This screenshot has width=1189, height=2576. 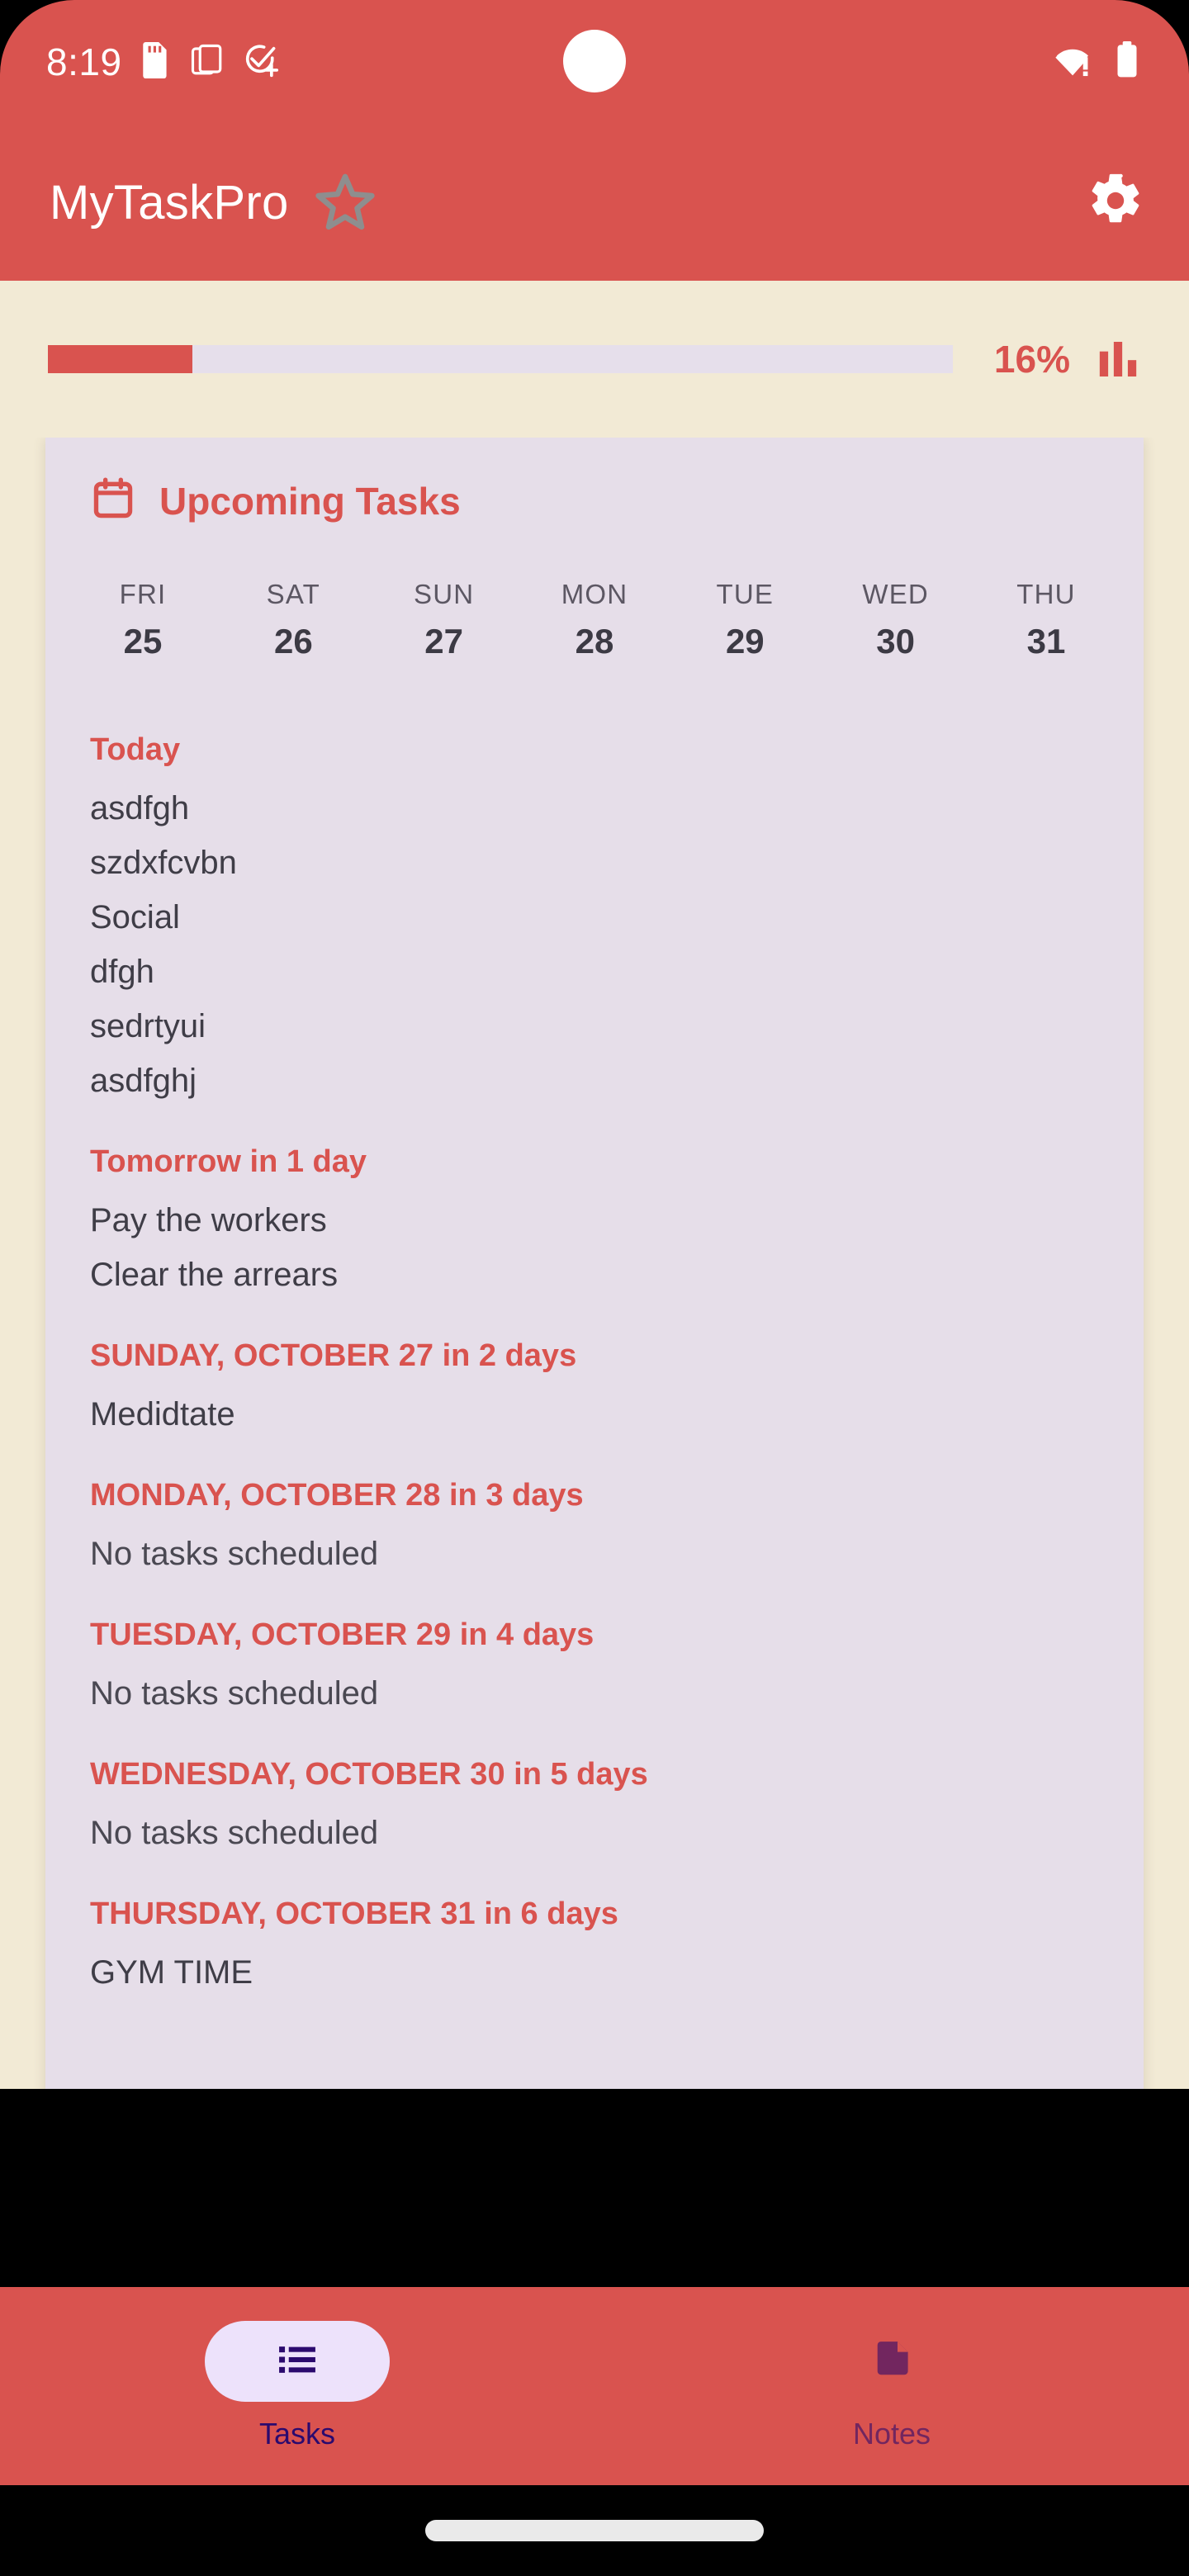 I want to click on day-name: FRI, so click(x=143, y=594).